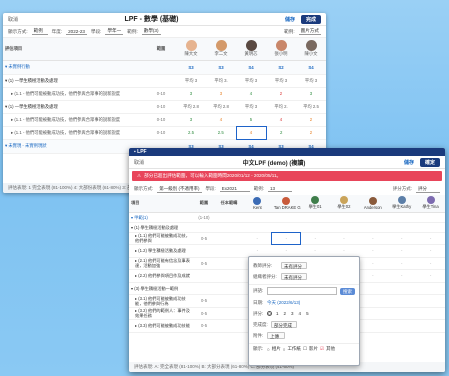  Describe the element at coordinates (305, 349) in the screenshot. I see `checkbox-icon: ☐` at that location.